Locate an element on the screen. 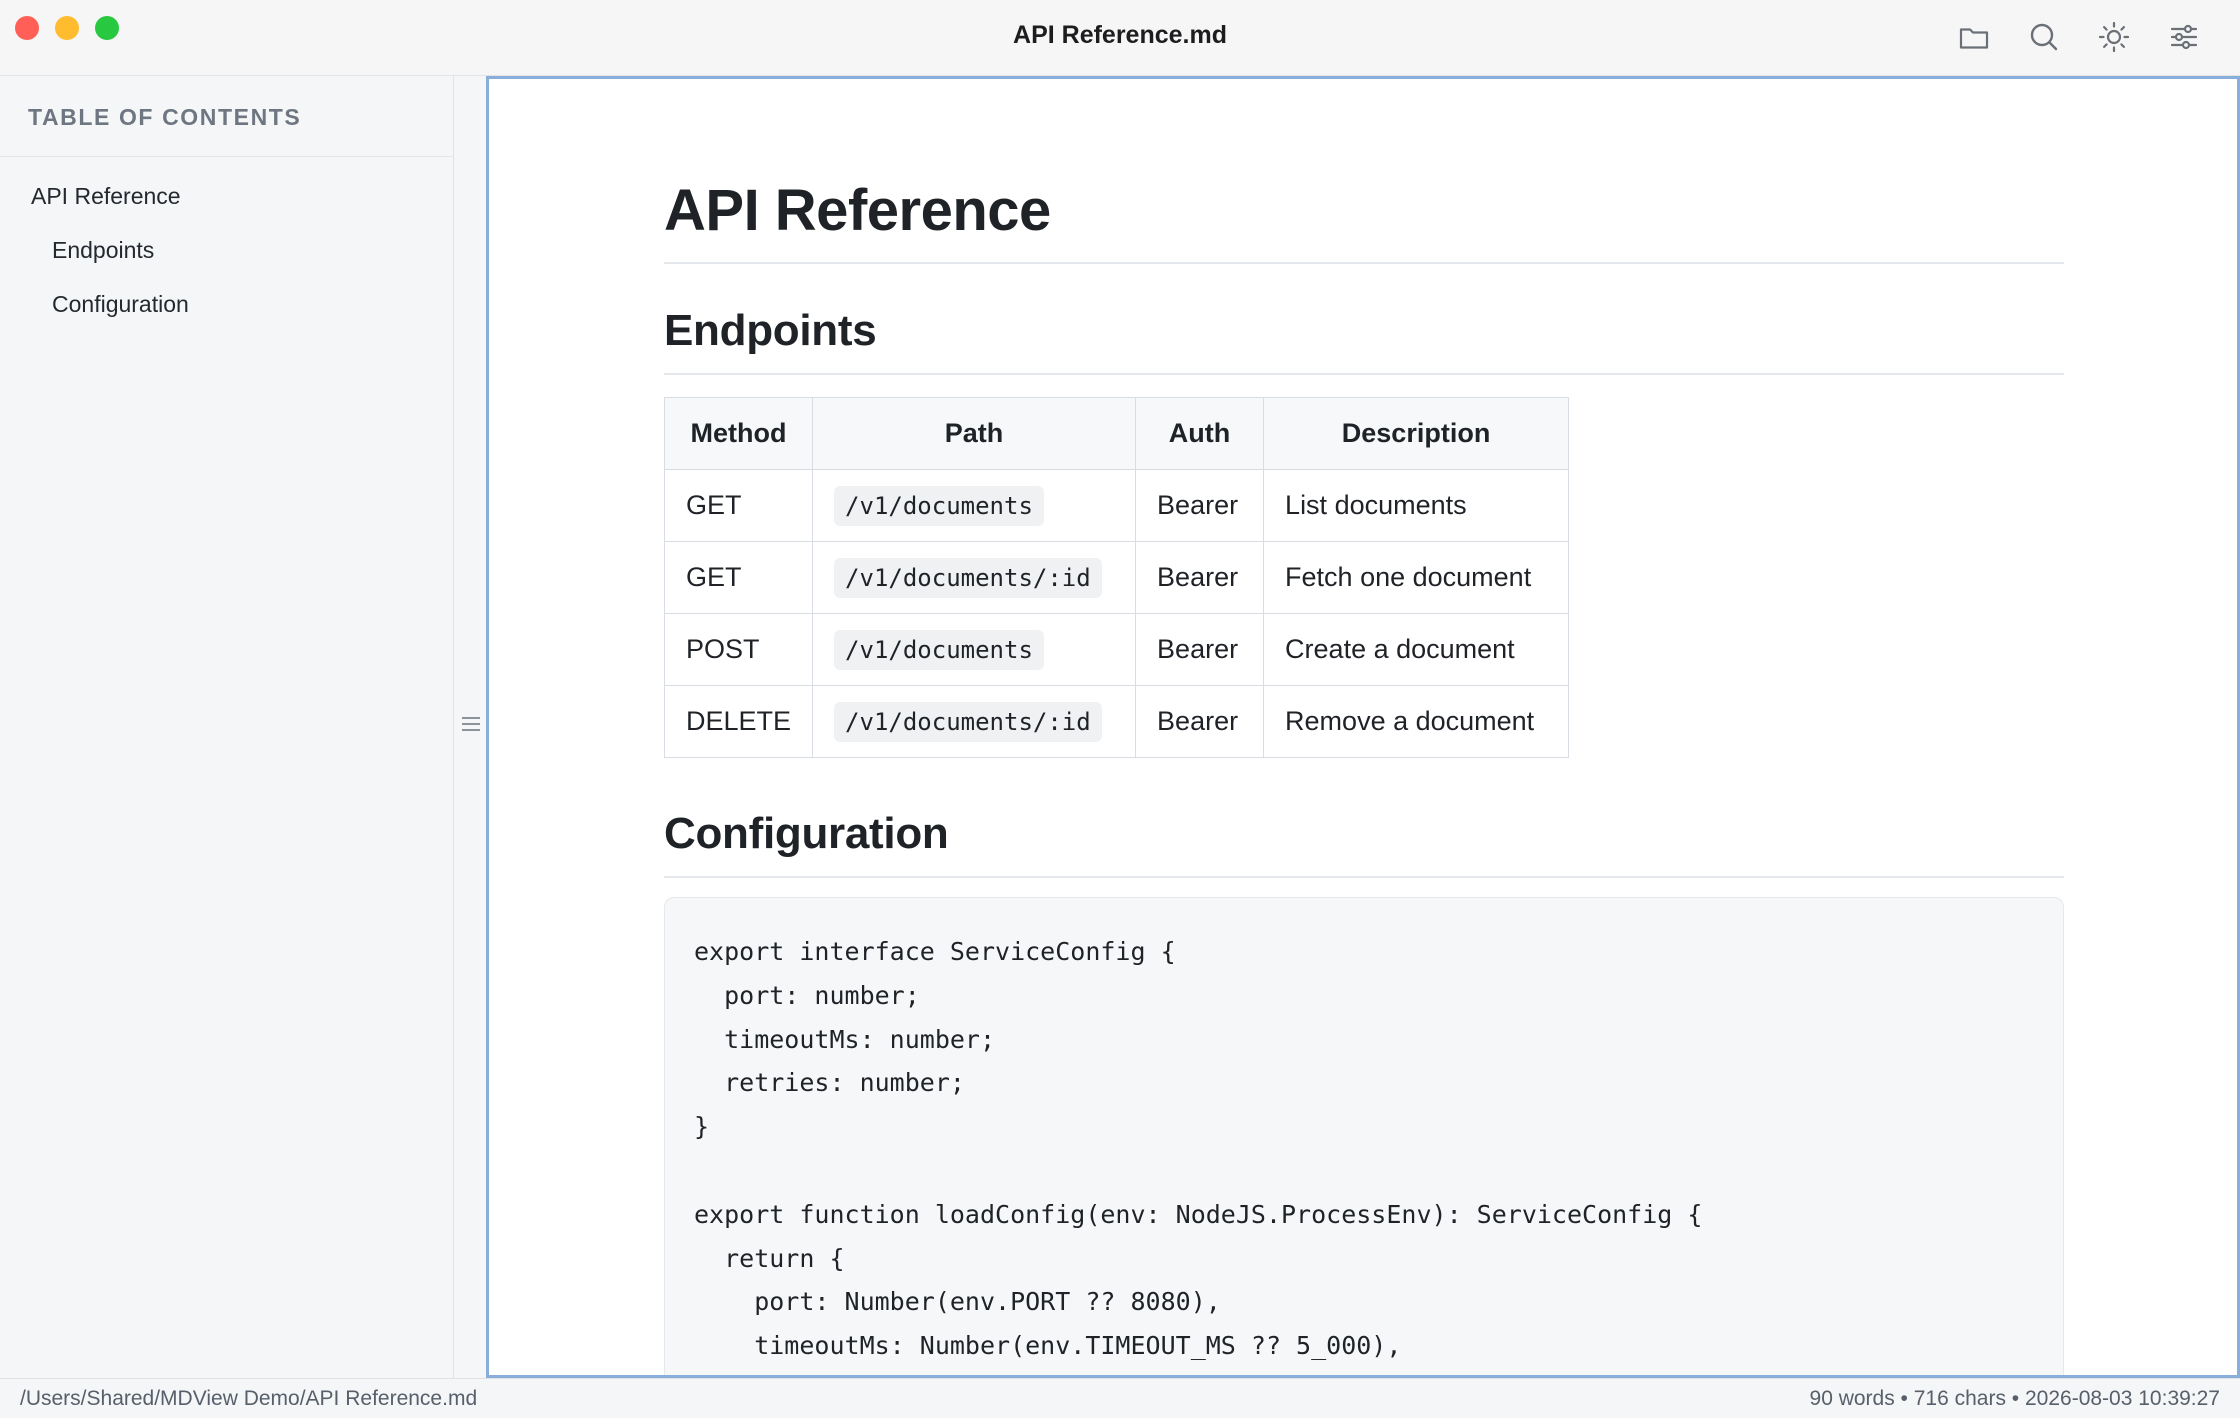 This screenshot has width=2240, height=1418. configuration-divider is located at coordinates (1364, 877).